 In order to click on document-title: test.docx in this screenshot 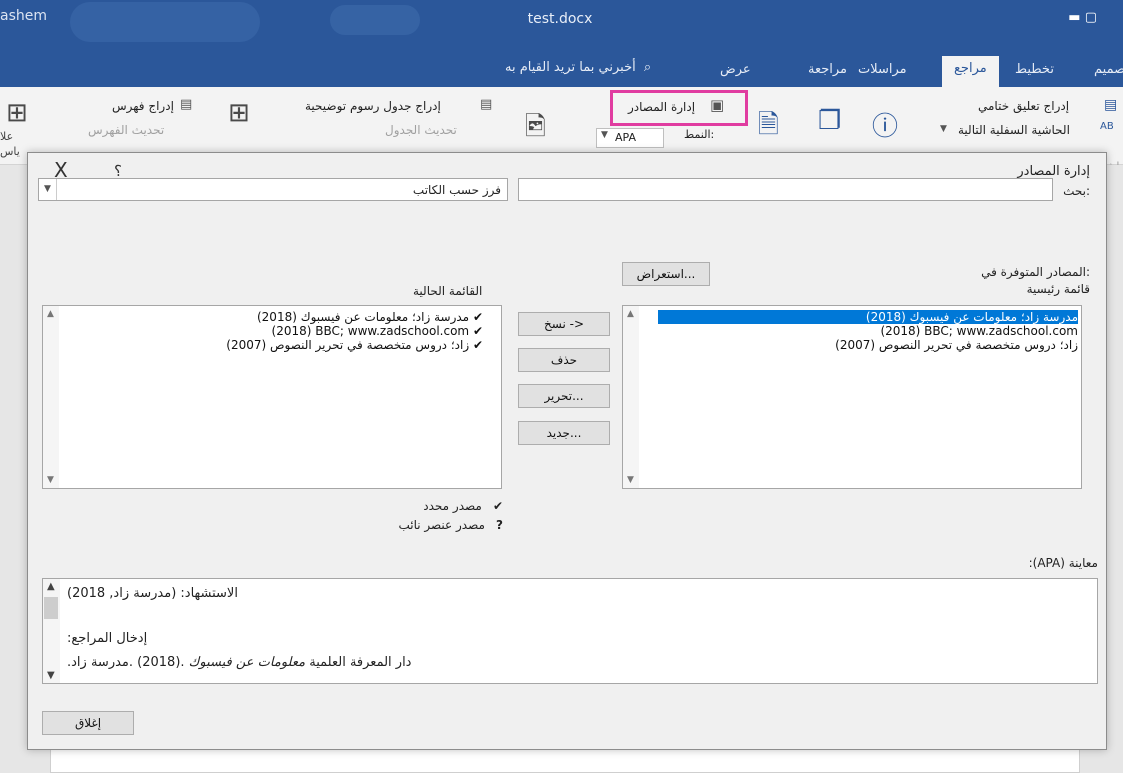, I will do `click(560, 19)`.